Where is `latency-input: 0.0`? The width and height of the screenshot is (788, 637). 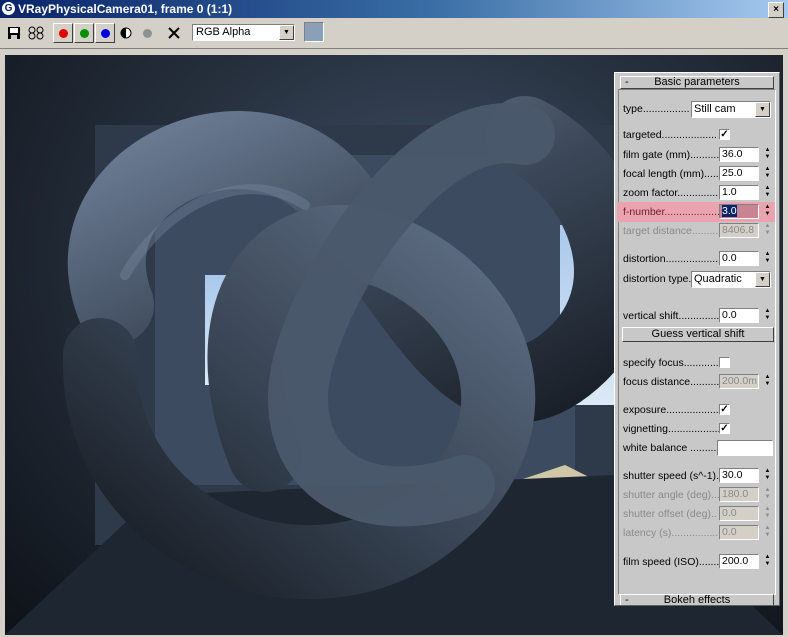 latency-input: 0.0 is located at coordinates (739, 532).